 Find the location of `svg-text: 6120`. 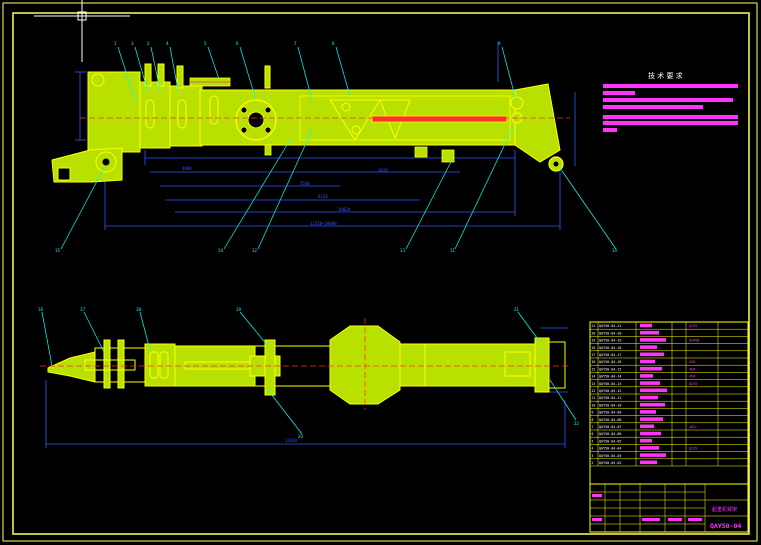

svg-text: 6120 is located at coordinates (323, 196).